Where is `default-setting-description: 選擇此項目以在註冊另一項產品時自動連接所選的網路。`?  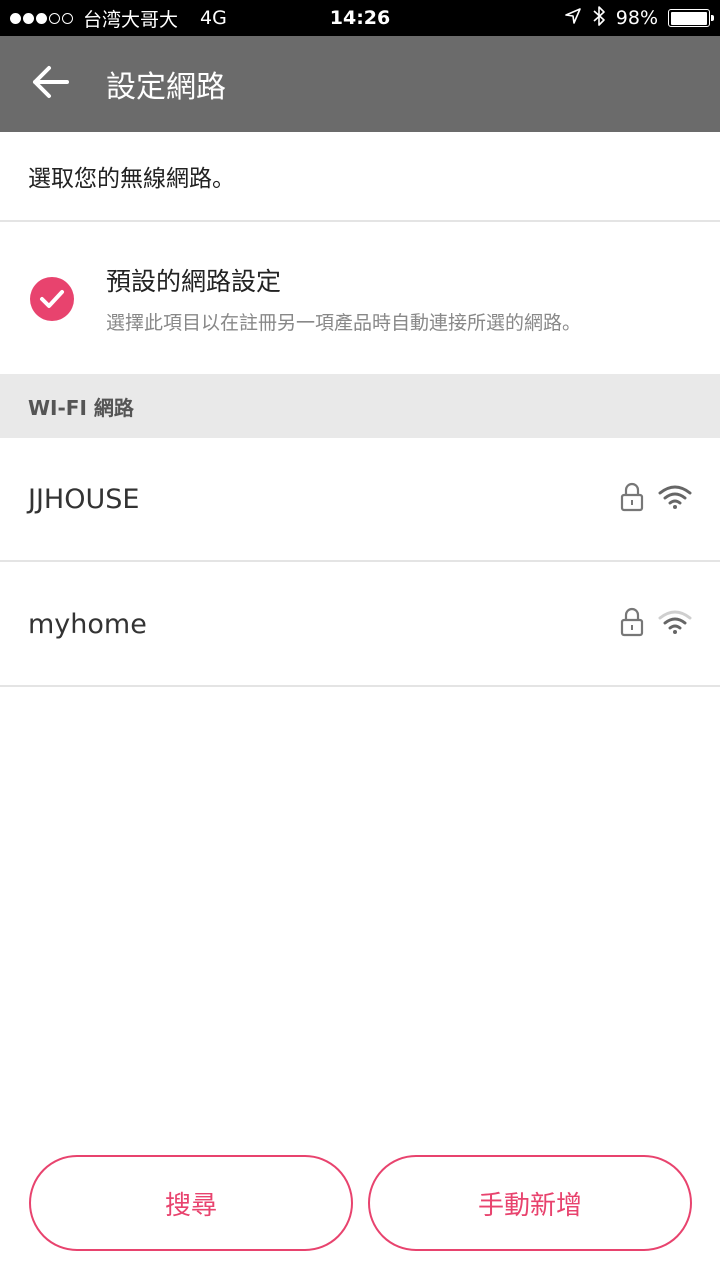
default-setting-description: 選擇此項目以在註冊另一項產品時自動連接所選的網路。 is located at coordinates (344, 323).